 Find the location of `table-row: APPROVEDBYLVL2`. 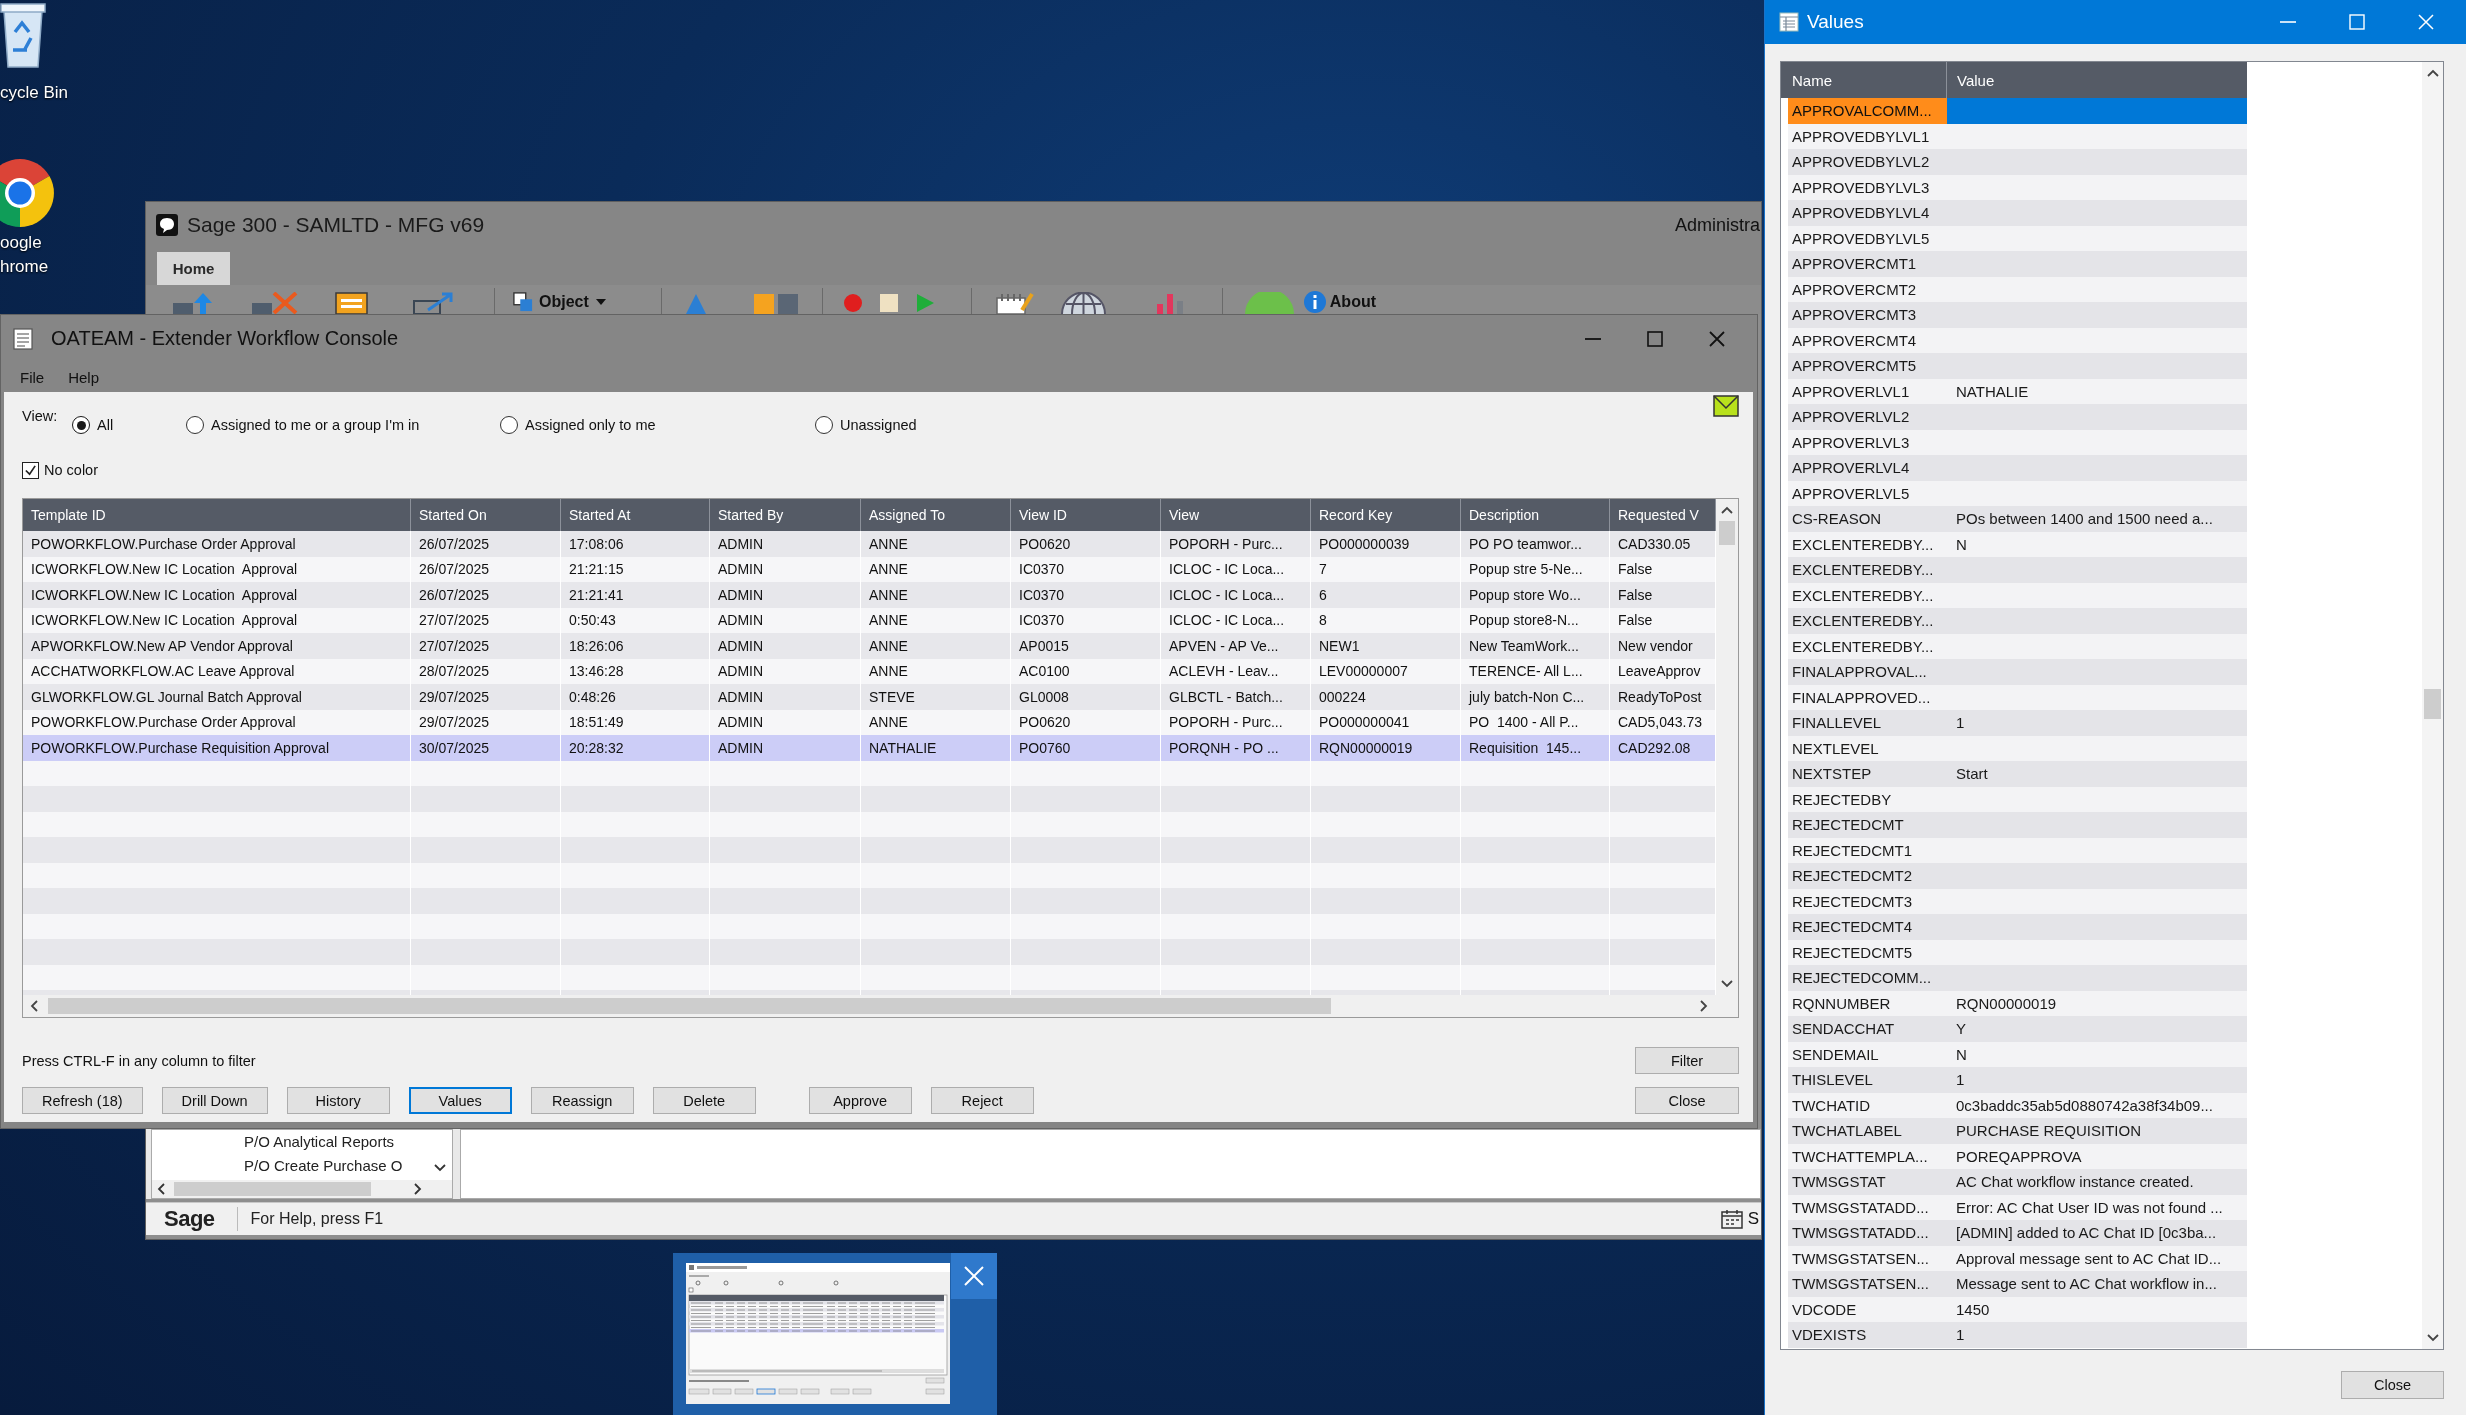

table-row: APPROVEDBYLVL2 is located at coordinates (2017, 162).